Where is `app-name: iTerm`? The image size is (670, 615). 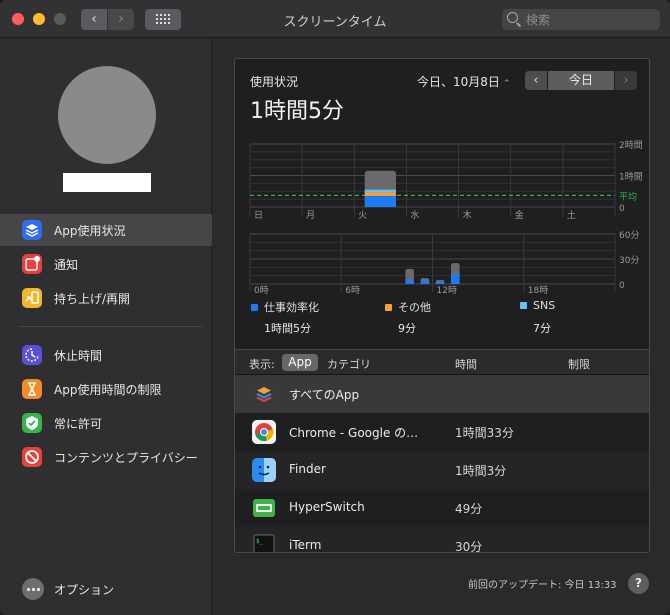 app-name: iTerm is located at coordinates (305, 545).